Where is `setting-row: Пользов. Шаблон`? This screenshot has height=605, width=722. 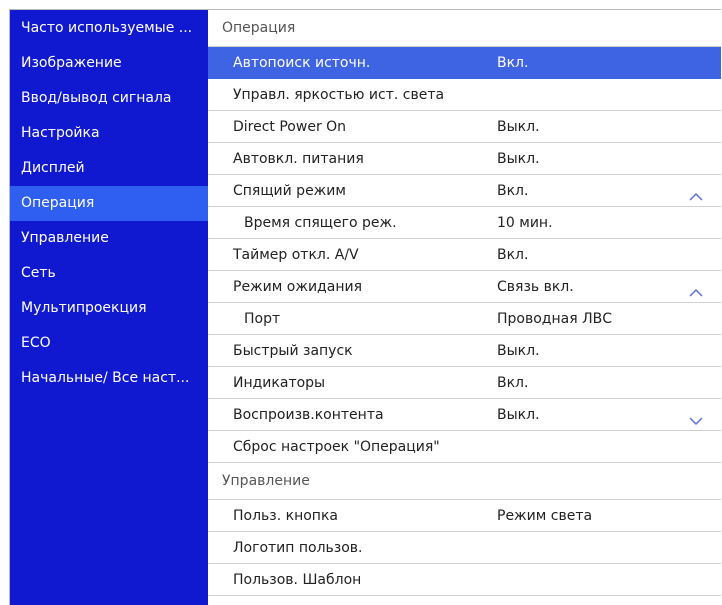 setting-row: Пользов. Шаблон is located at coordinates (464, 580).